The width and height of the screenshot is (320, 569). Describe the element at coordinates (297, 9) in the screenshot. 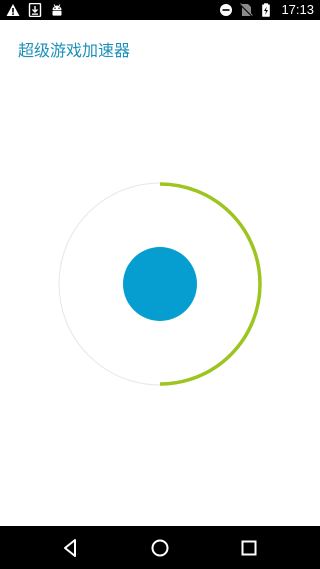

I see `clock: 17:13` at that location.